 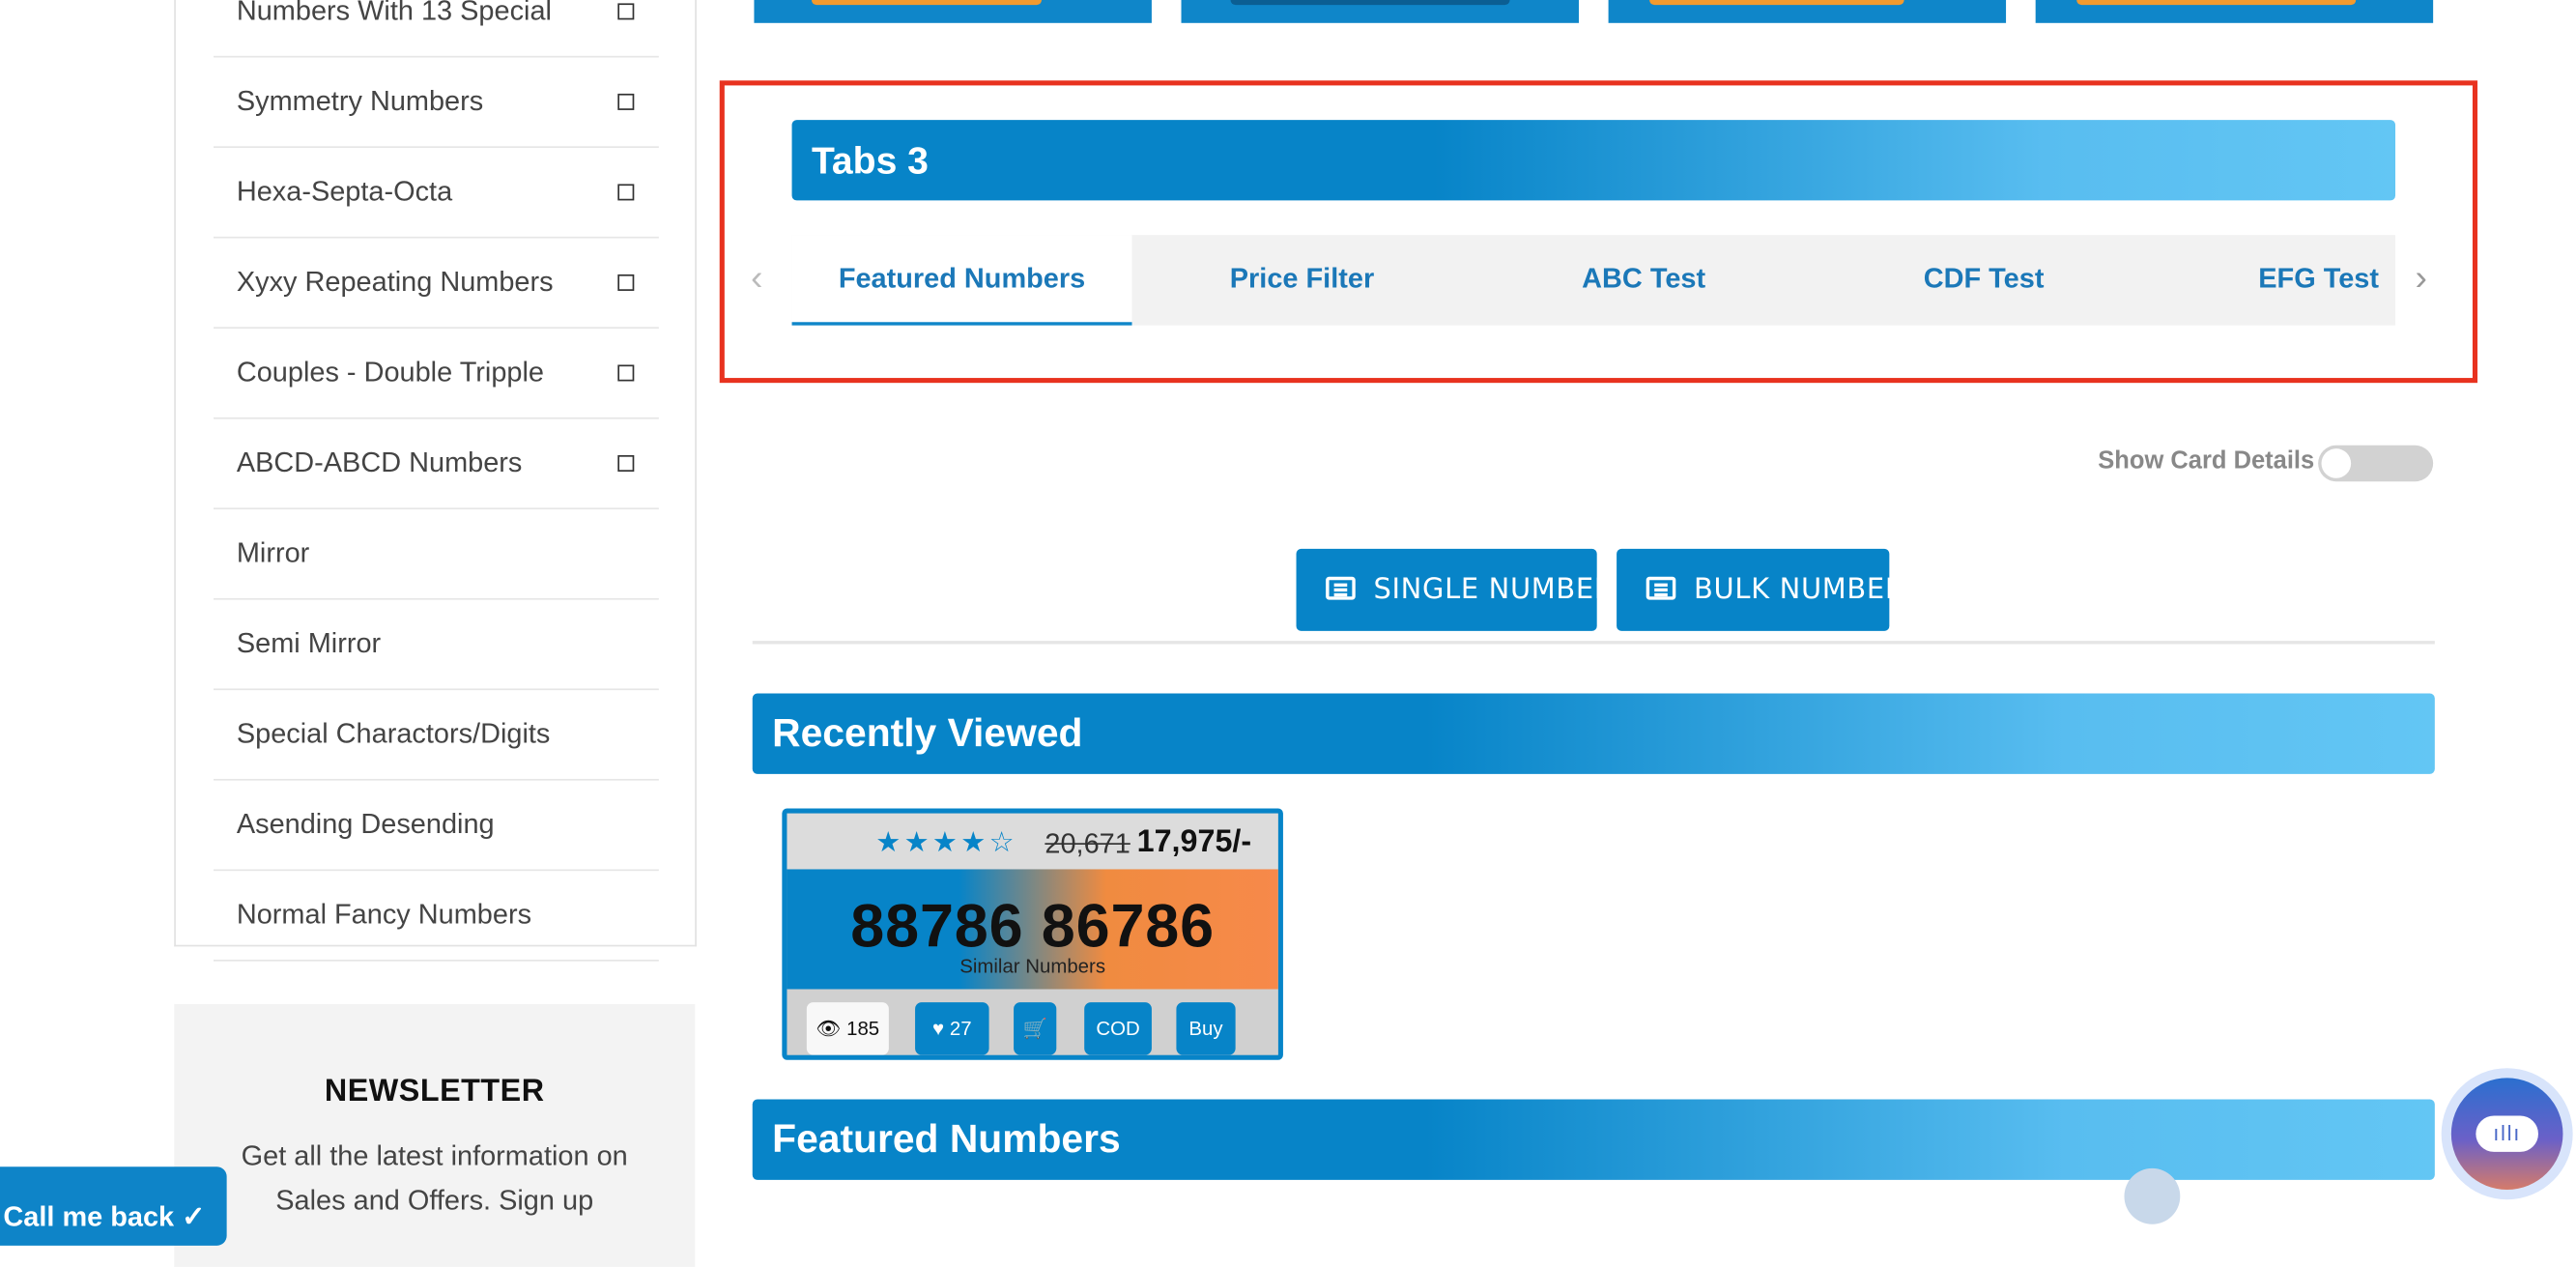 I want to click on featured-numbers-header: Featured Numbers, so click(x=1594, y=1139).